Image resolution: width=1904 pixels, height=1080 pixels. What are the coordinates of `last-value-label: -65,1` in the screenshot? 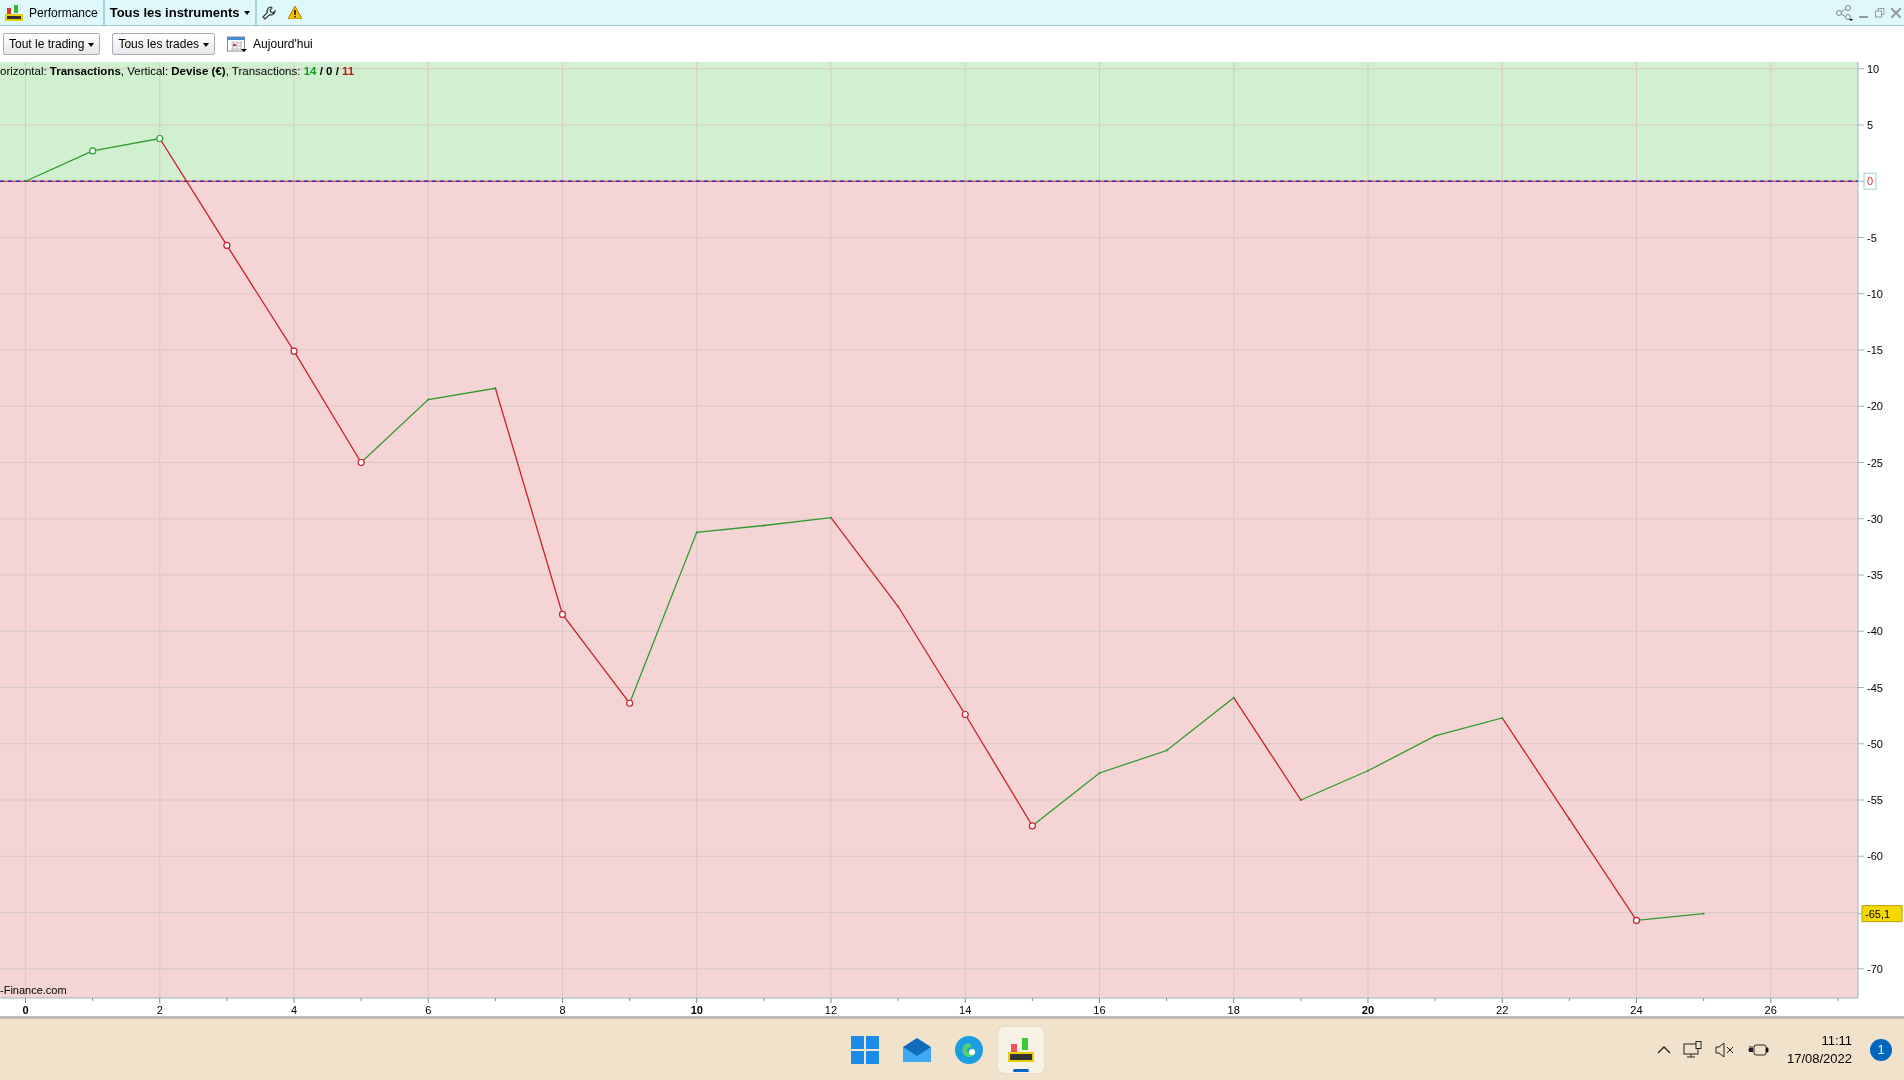 It's located at (1882, 914).